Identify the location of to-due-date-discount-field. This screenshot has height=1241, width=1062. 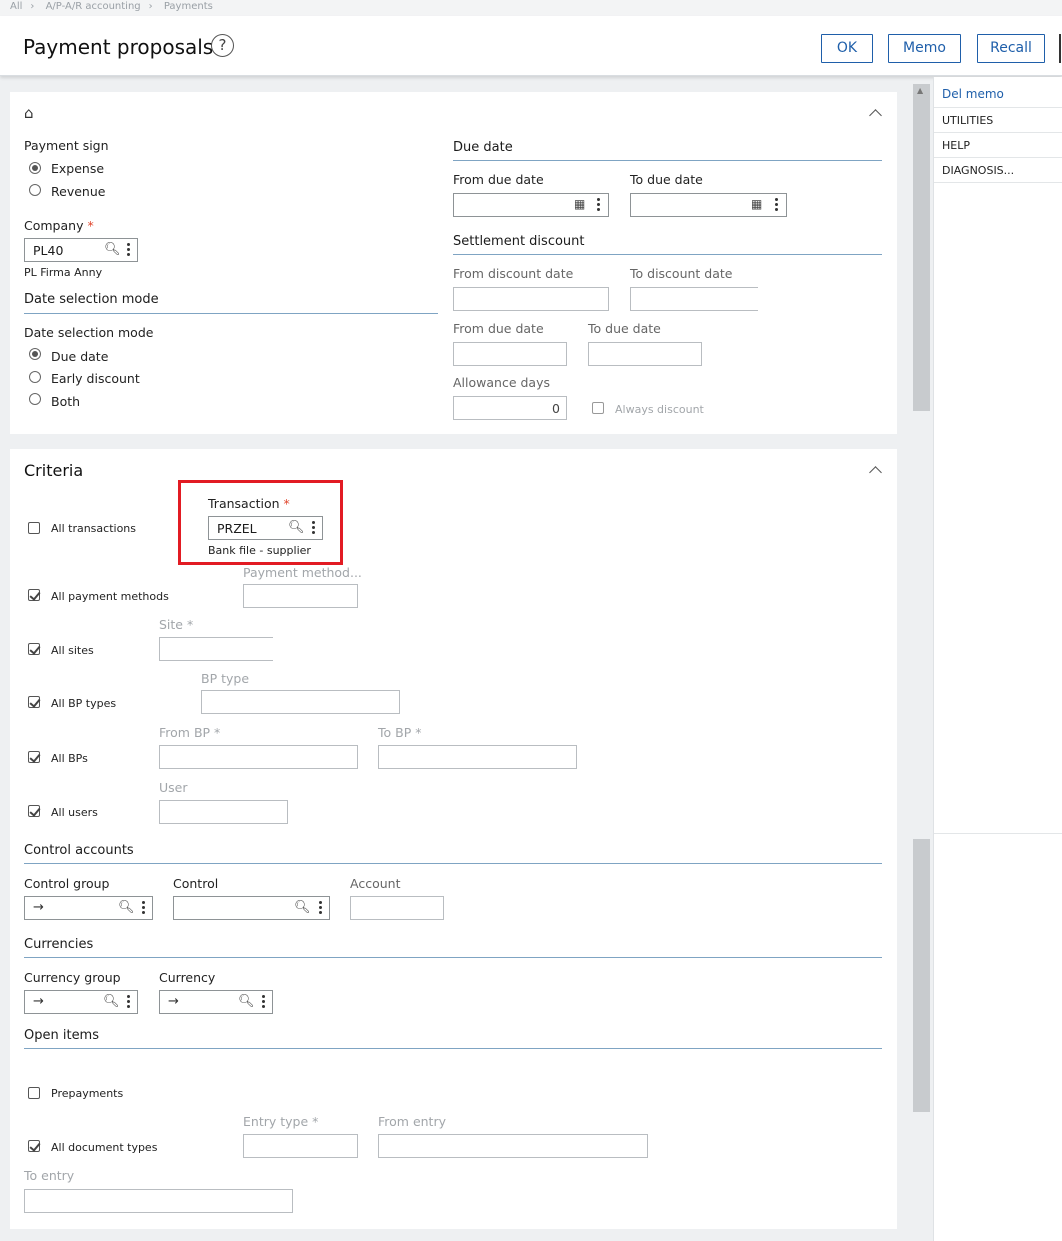
(645, 354).